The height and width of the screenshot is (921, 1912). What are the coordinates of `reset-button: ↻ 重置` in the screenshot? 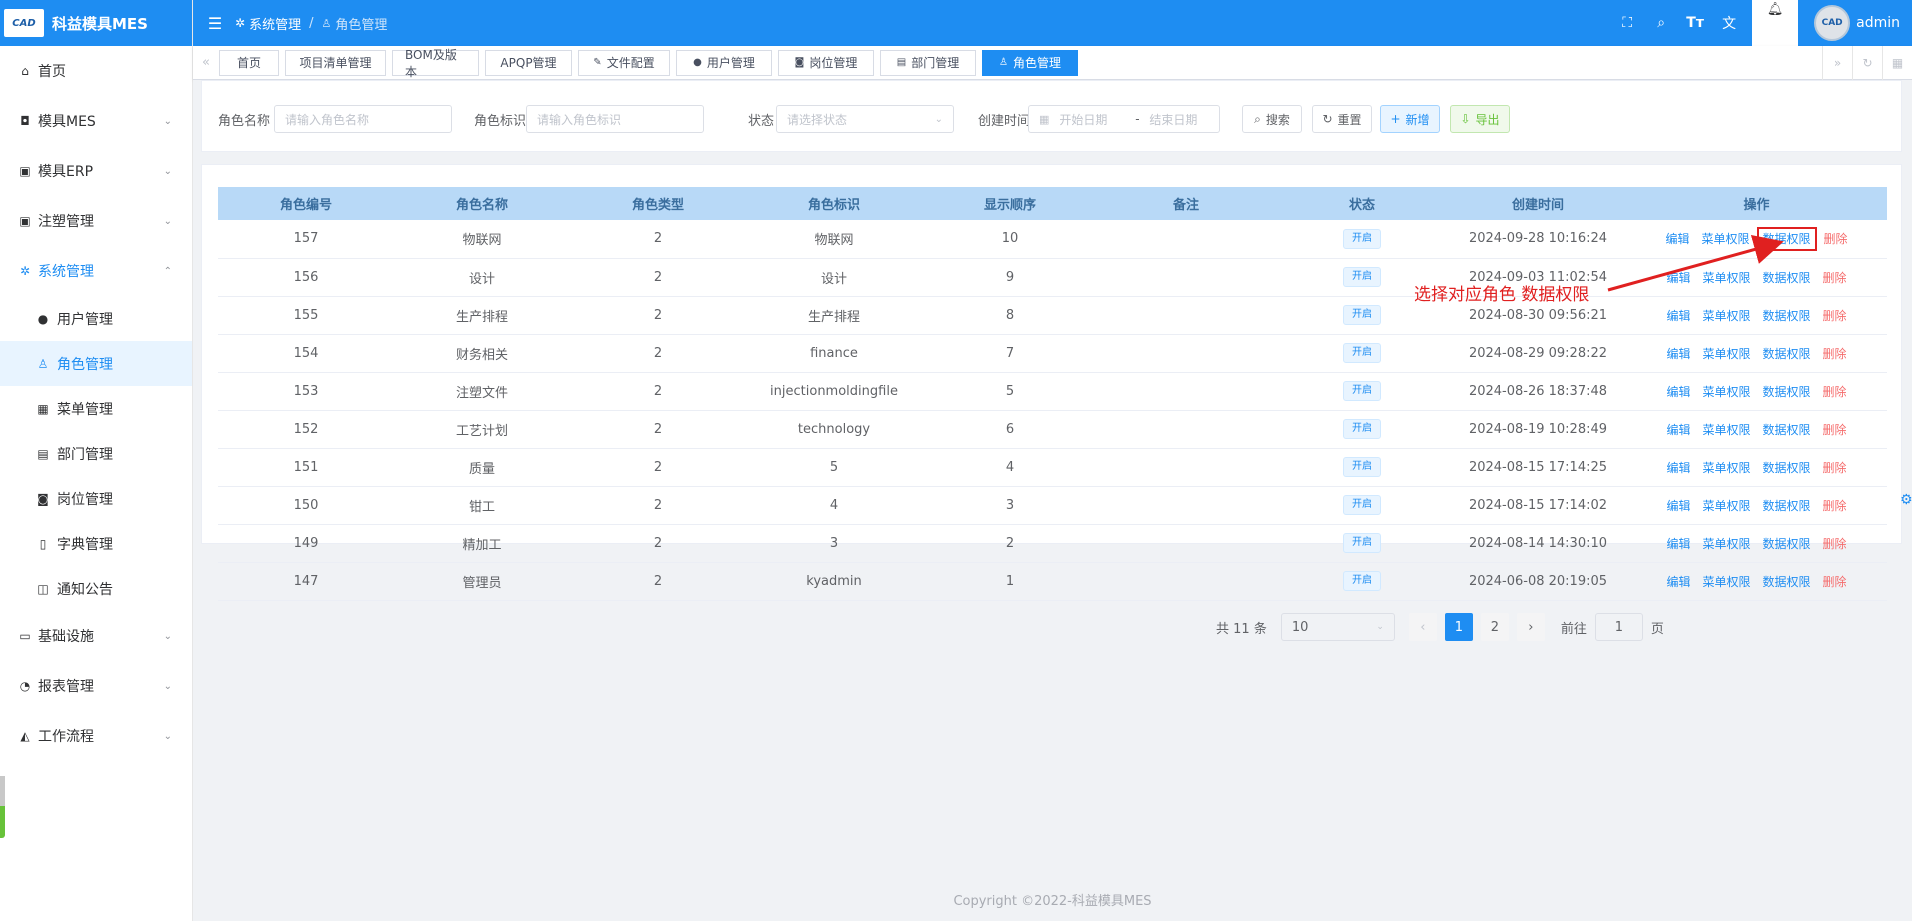 It's located at (1342, 119).